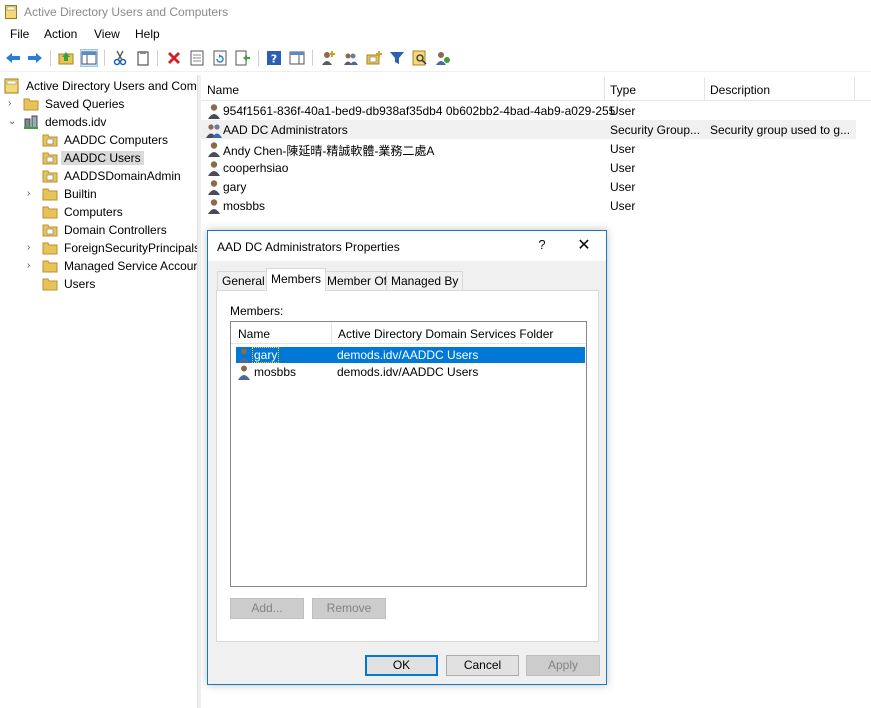 This screenshot has height=708, width=871. What do you see at coordinates (243, 58) in the screenshot?
I see `export-list-icon` at bounding box center [243, 58].